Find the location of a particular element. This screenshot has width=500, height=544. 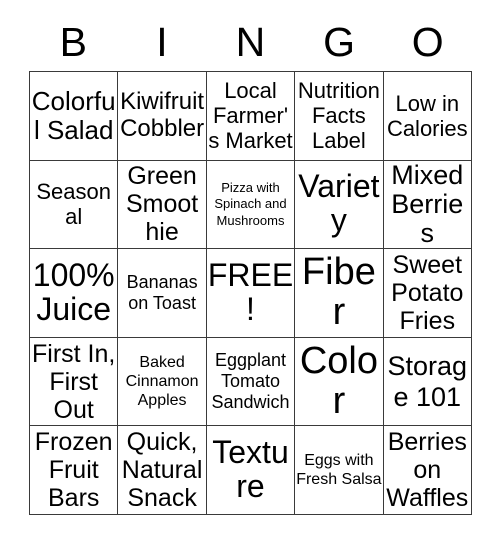

bingo-cell-r3c4: Fiber is located at coordinates (339, 293).